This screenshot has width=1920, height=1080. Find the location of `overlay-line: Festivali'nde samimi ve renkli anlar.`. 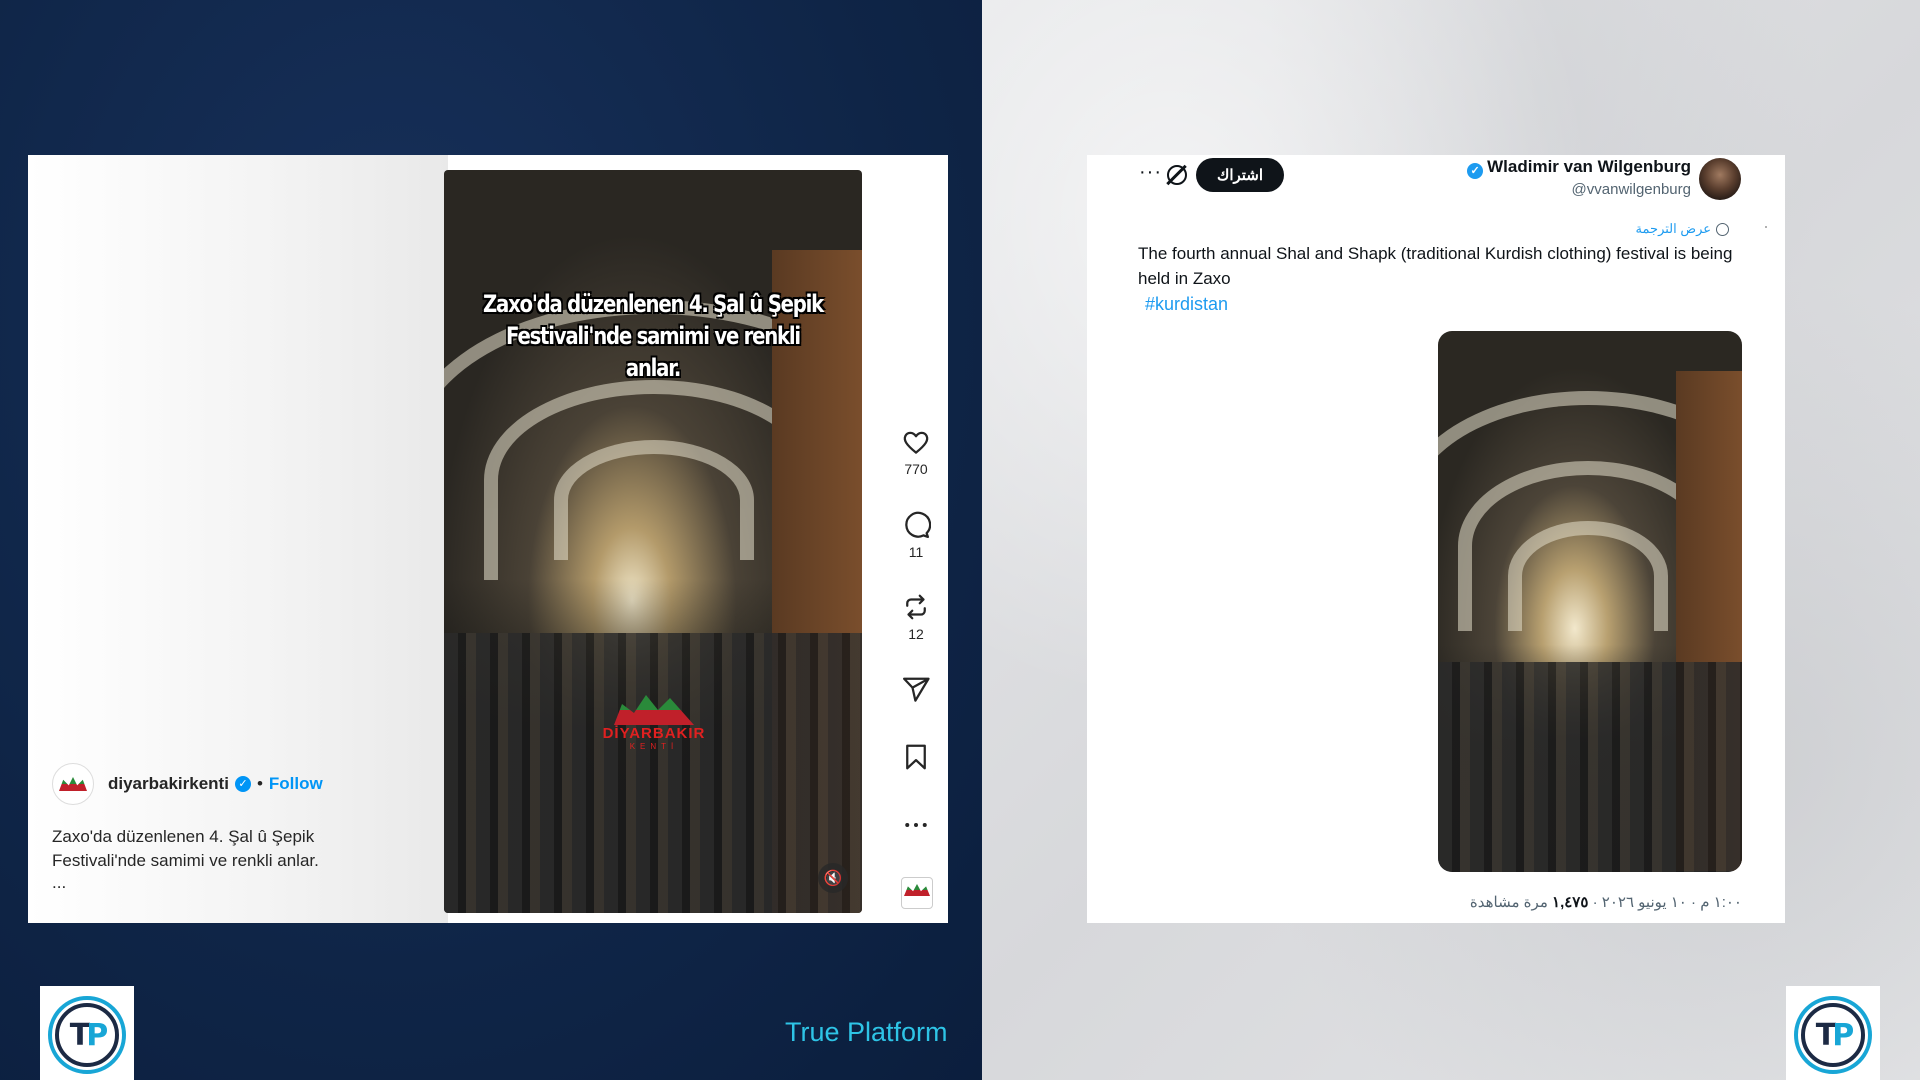

overlay-line: Festivali'nde samimi ve renkli anlar. is located at coordinates (653, 352).